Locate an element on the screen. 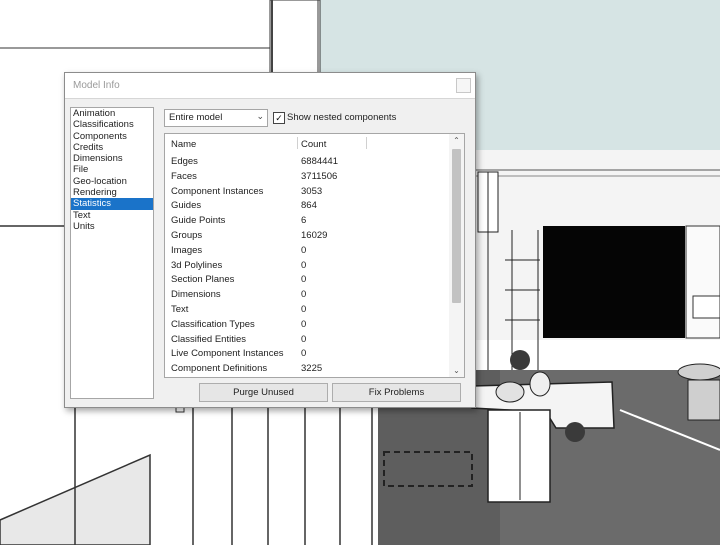 This screenshot has width=720, height=545. fix-problems-button: Fix Problems is located at coordinates (396, 392).